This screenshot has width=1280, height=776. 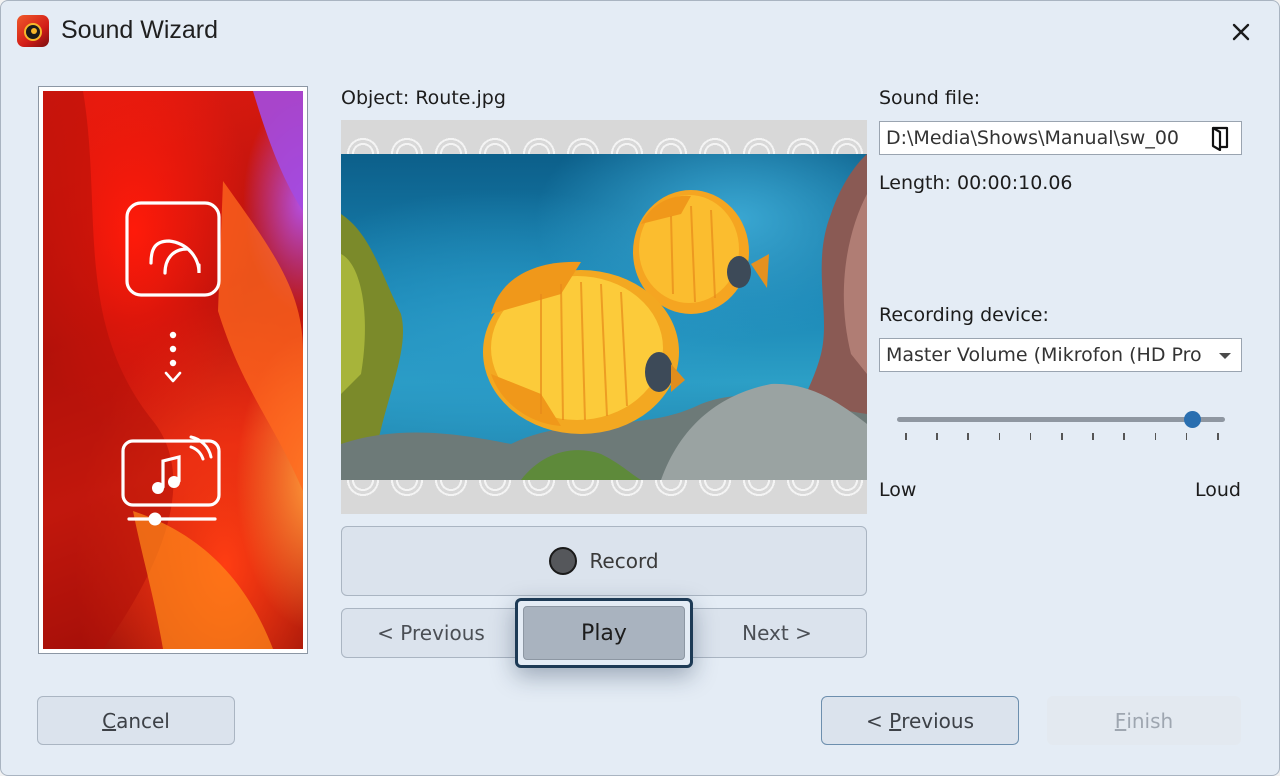 What do you see at coordinates (1061, 419) in the screenshot?
I see `volume-slider-track` at bounding box center [1061, 419].